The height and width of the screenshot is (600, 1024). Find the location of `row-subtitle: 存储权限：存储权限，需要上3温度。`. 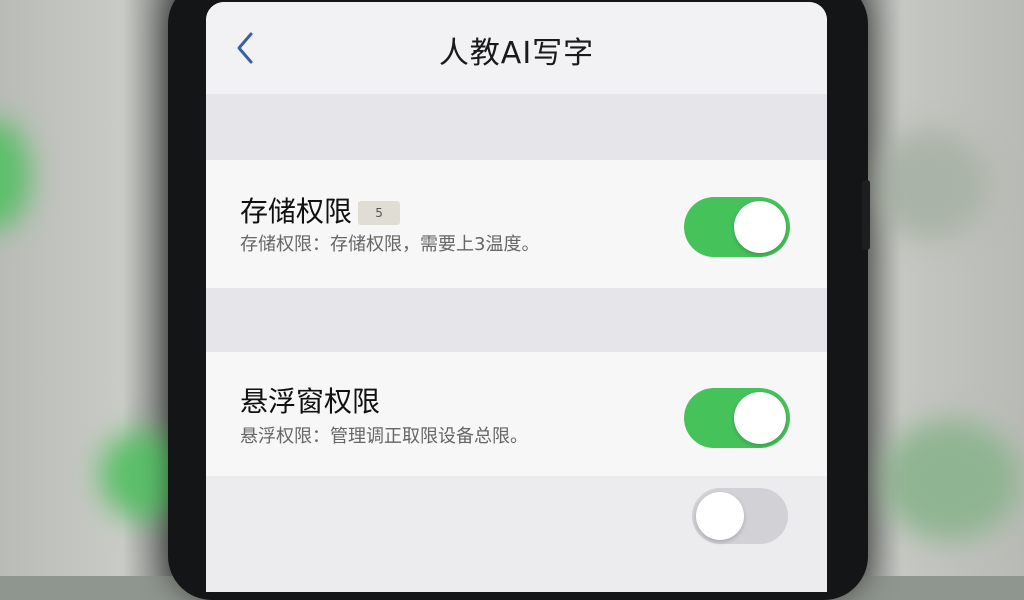

row-subtitle: 存储权限：存储权限，需要上3温度。 is located at coordinates (390, 244).